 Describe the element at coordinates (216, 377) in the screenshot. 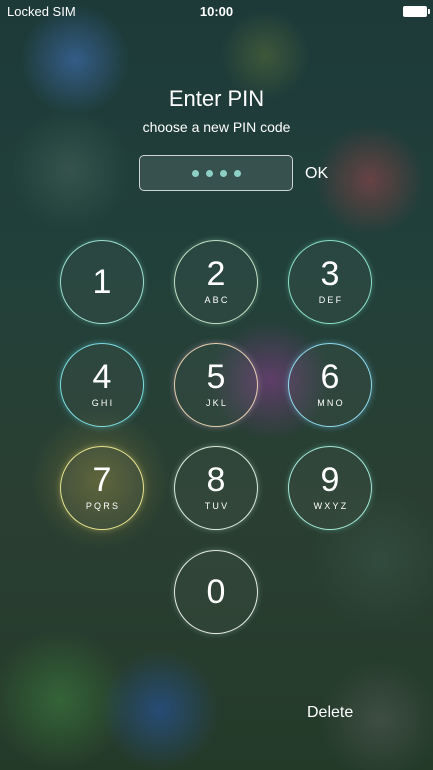

I see `key-digit: 5` at that location.